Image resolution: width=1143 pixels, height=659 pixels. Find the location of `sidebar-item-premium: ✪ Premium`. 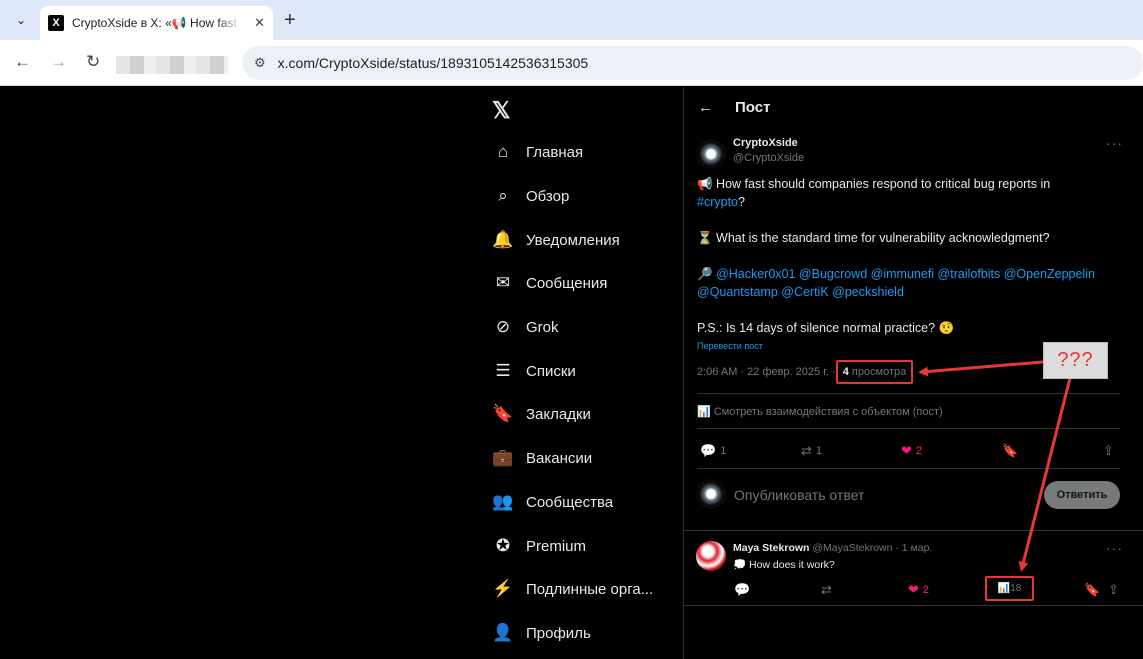

sidebar-item-premium: ✪ Premium is located at coordinates (539, 546).